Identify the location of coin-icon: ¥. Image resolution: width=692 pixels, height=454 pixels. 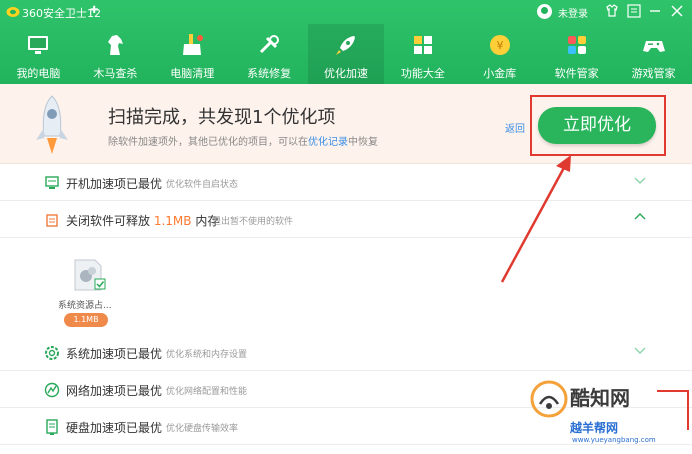
(499, 45).